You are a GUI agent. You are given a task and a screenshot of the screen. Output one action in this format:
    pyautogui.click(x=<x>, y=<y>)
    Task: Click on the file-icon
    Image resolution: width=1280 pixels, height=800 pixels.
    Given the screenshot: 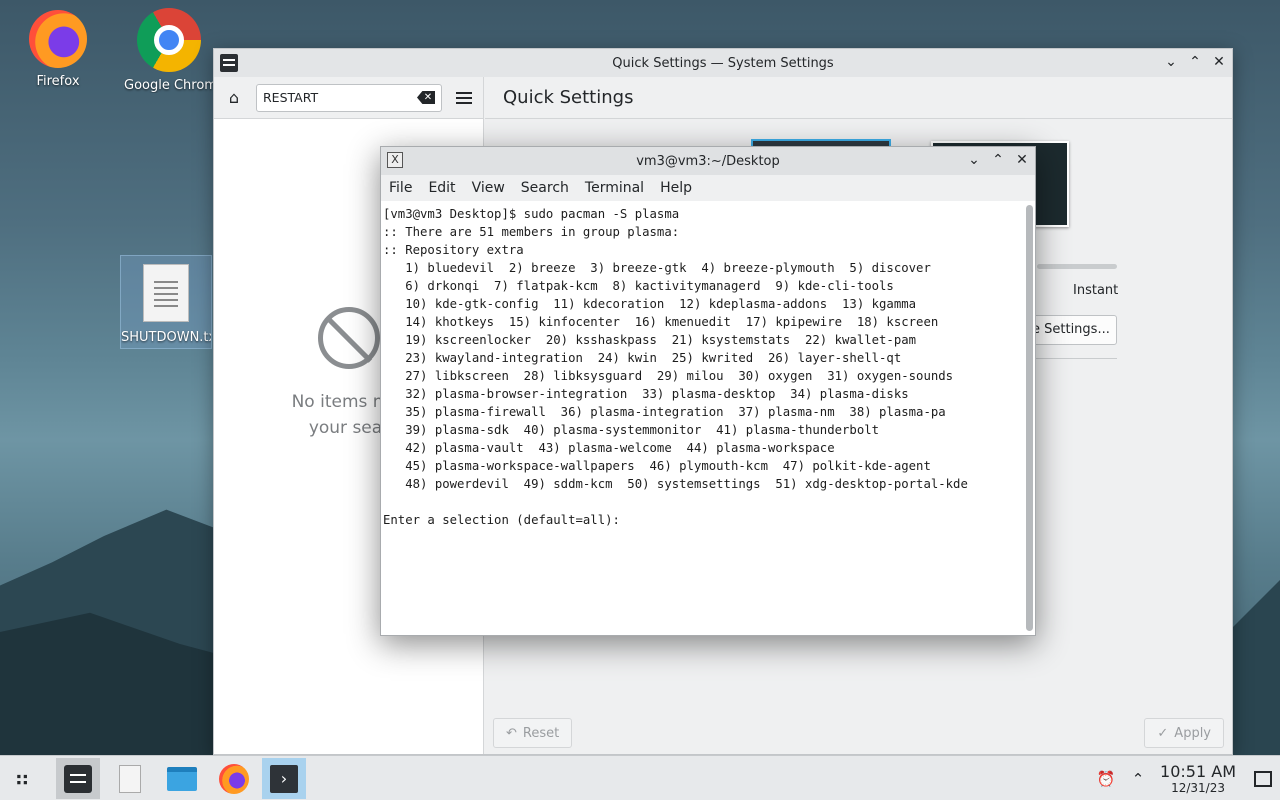 What is the action you would take?
    pyautogui.click(x=130, y=778)
    